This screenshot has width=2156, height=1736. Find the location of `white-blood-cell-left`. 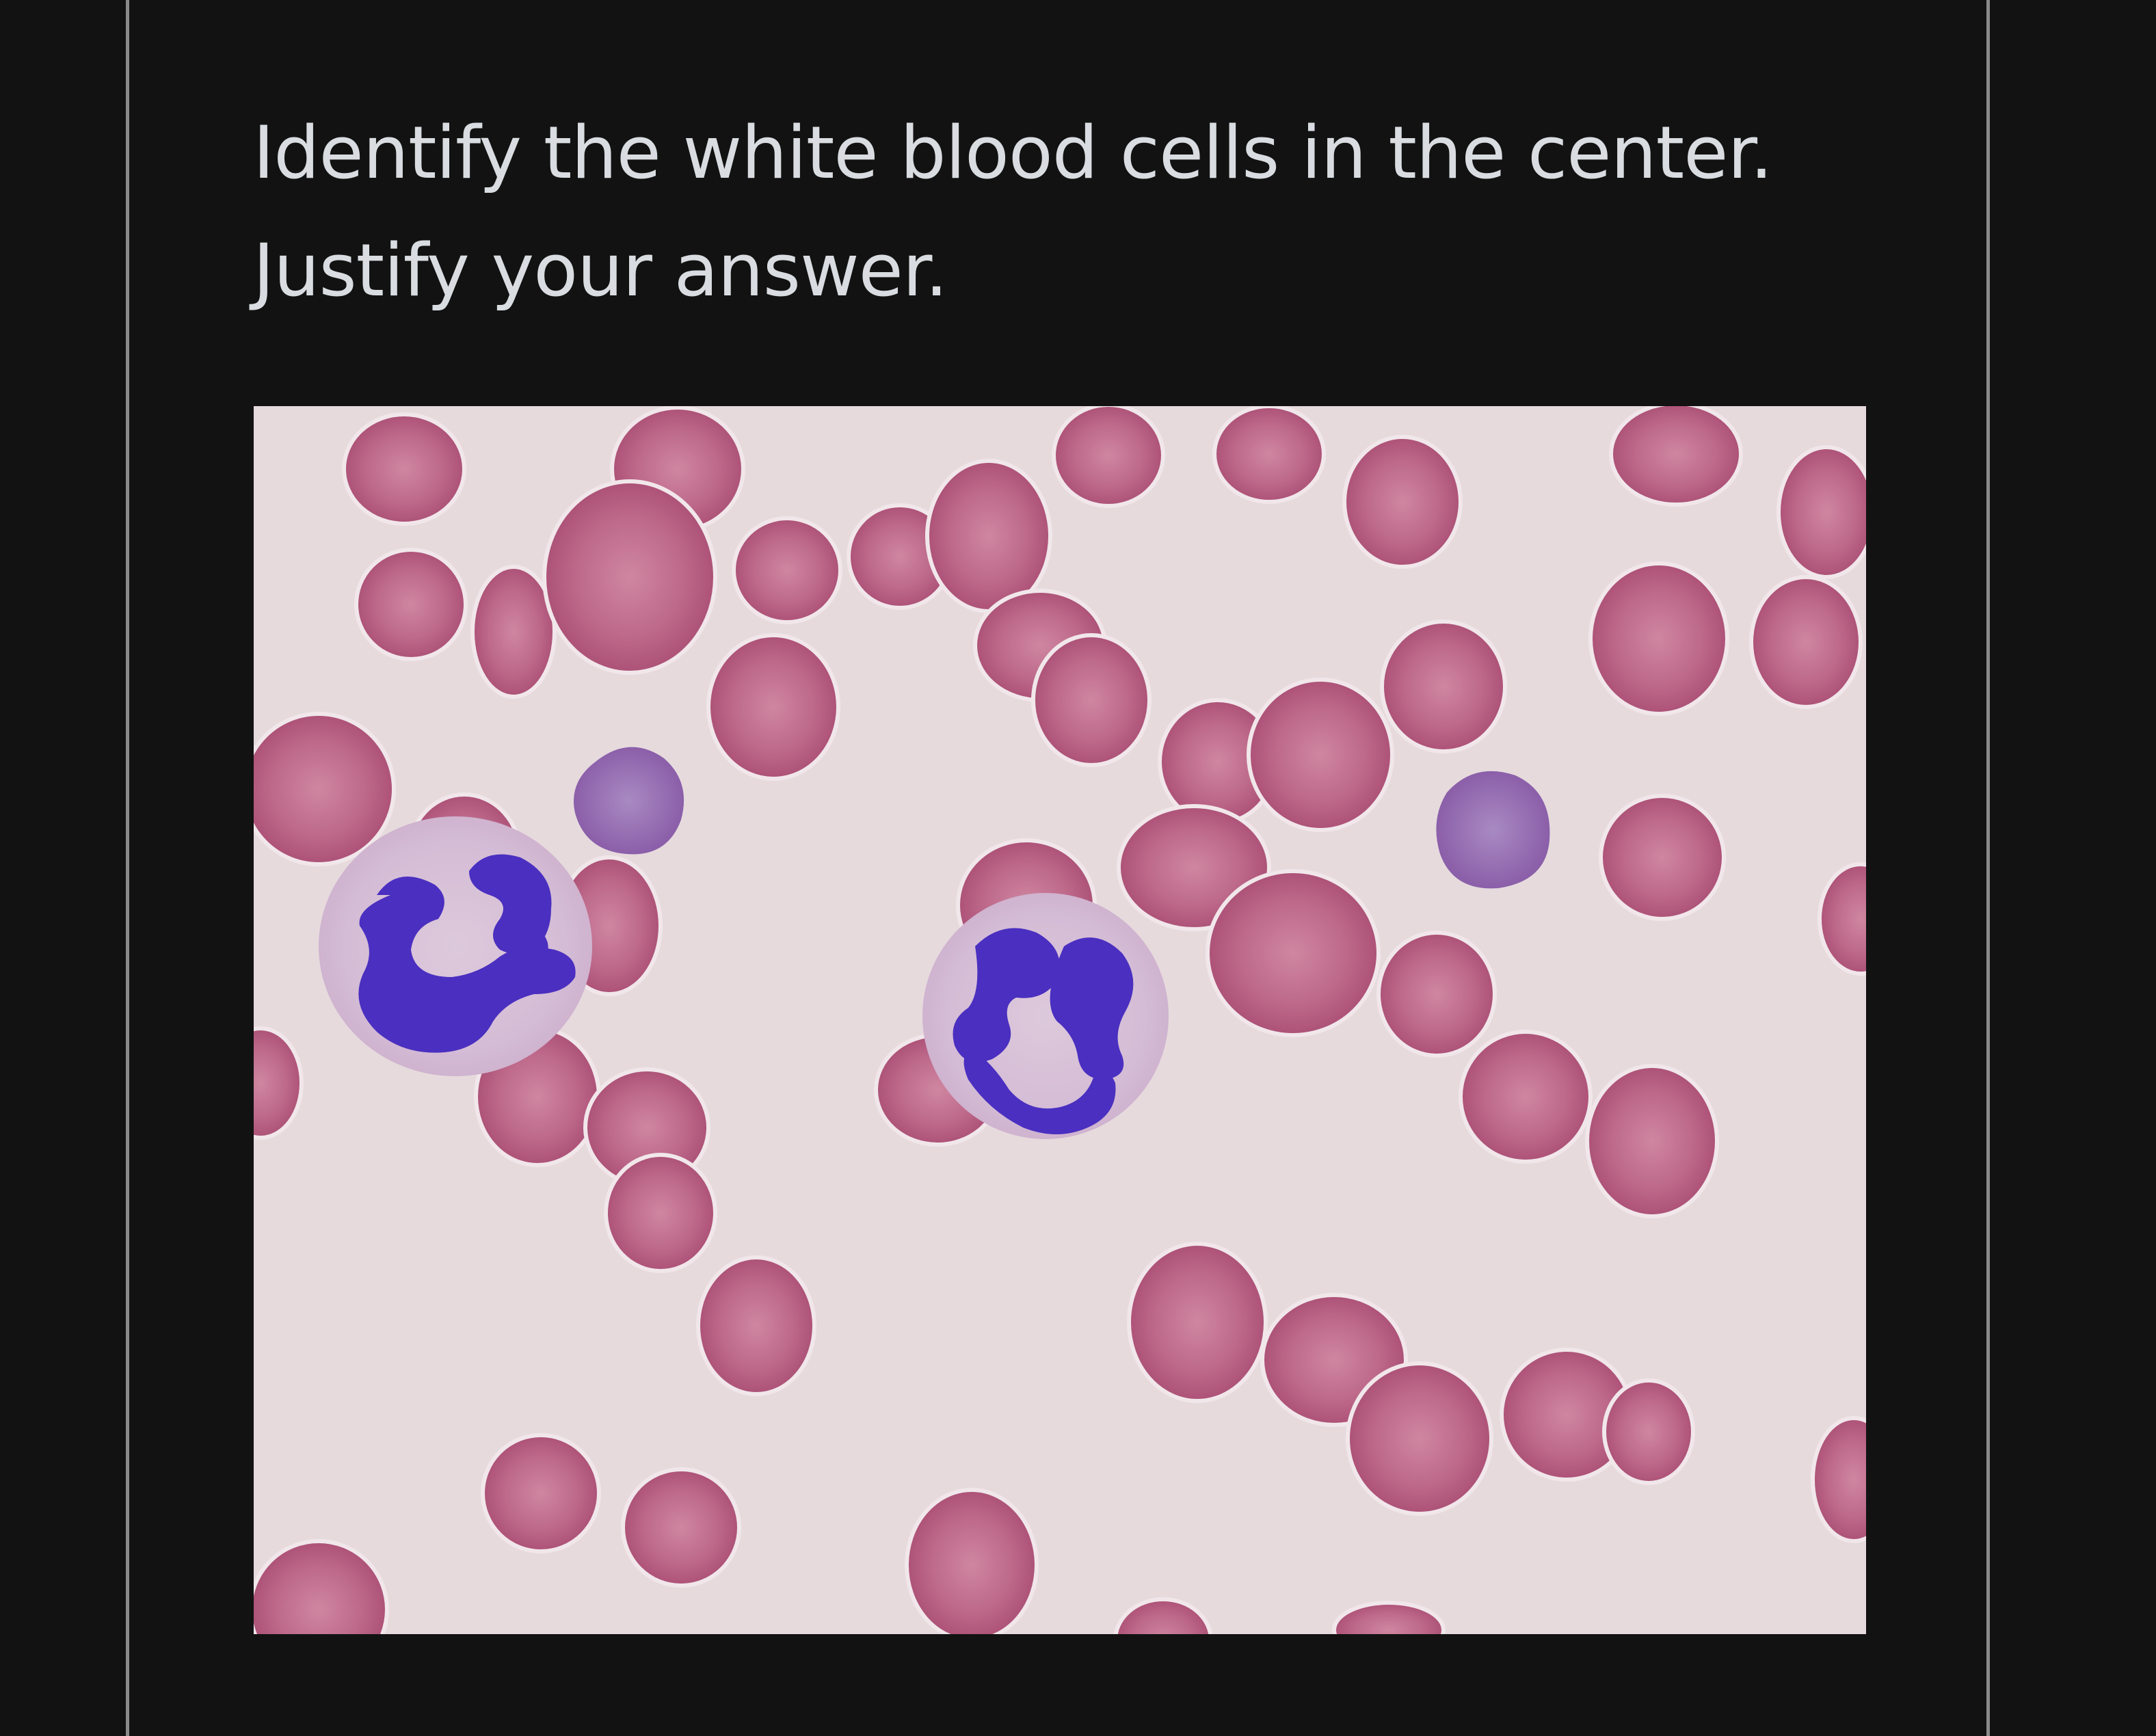

white-blood-cell-left is located at coordinates (456, 946).